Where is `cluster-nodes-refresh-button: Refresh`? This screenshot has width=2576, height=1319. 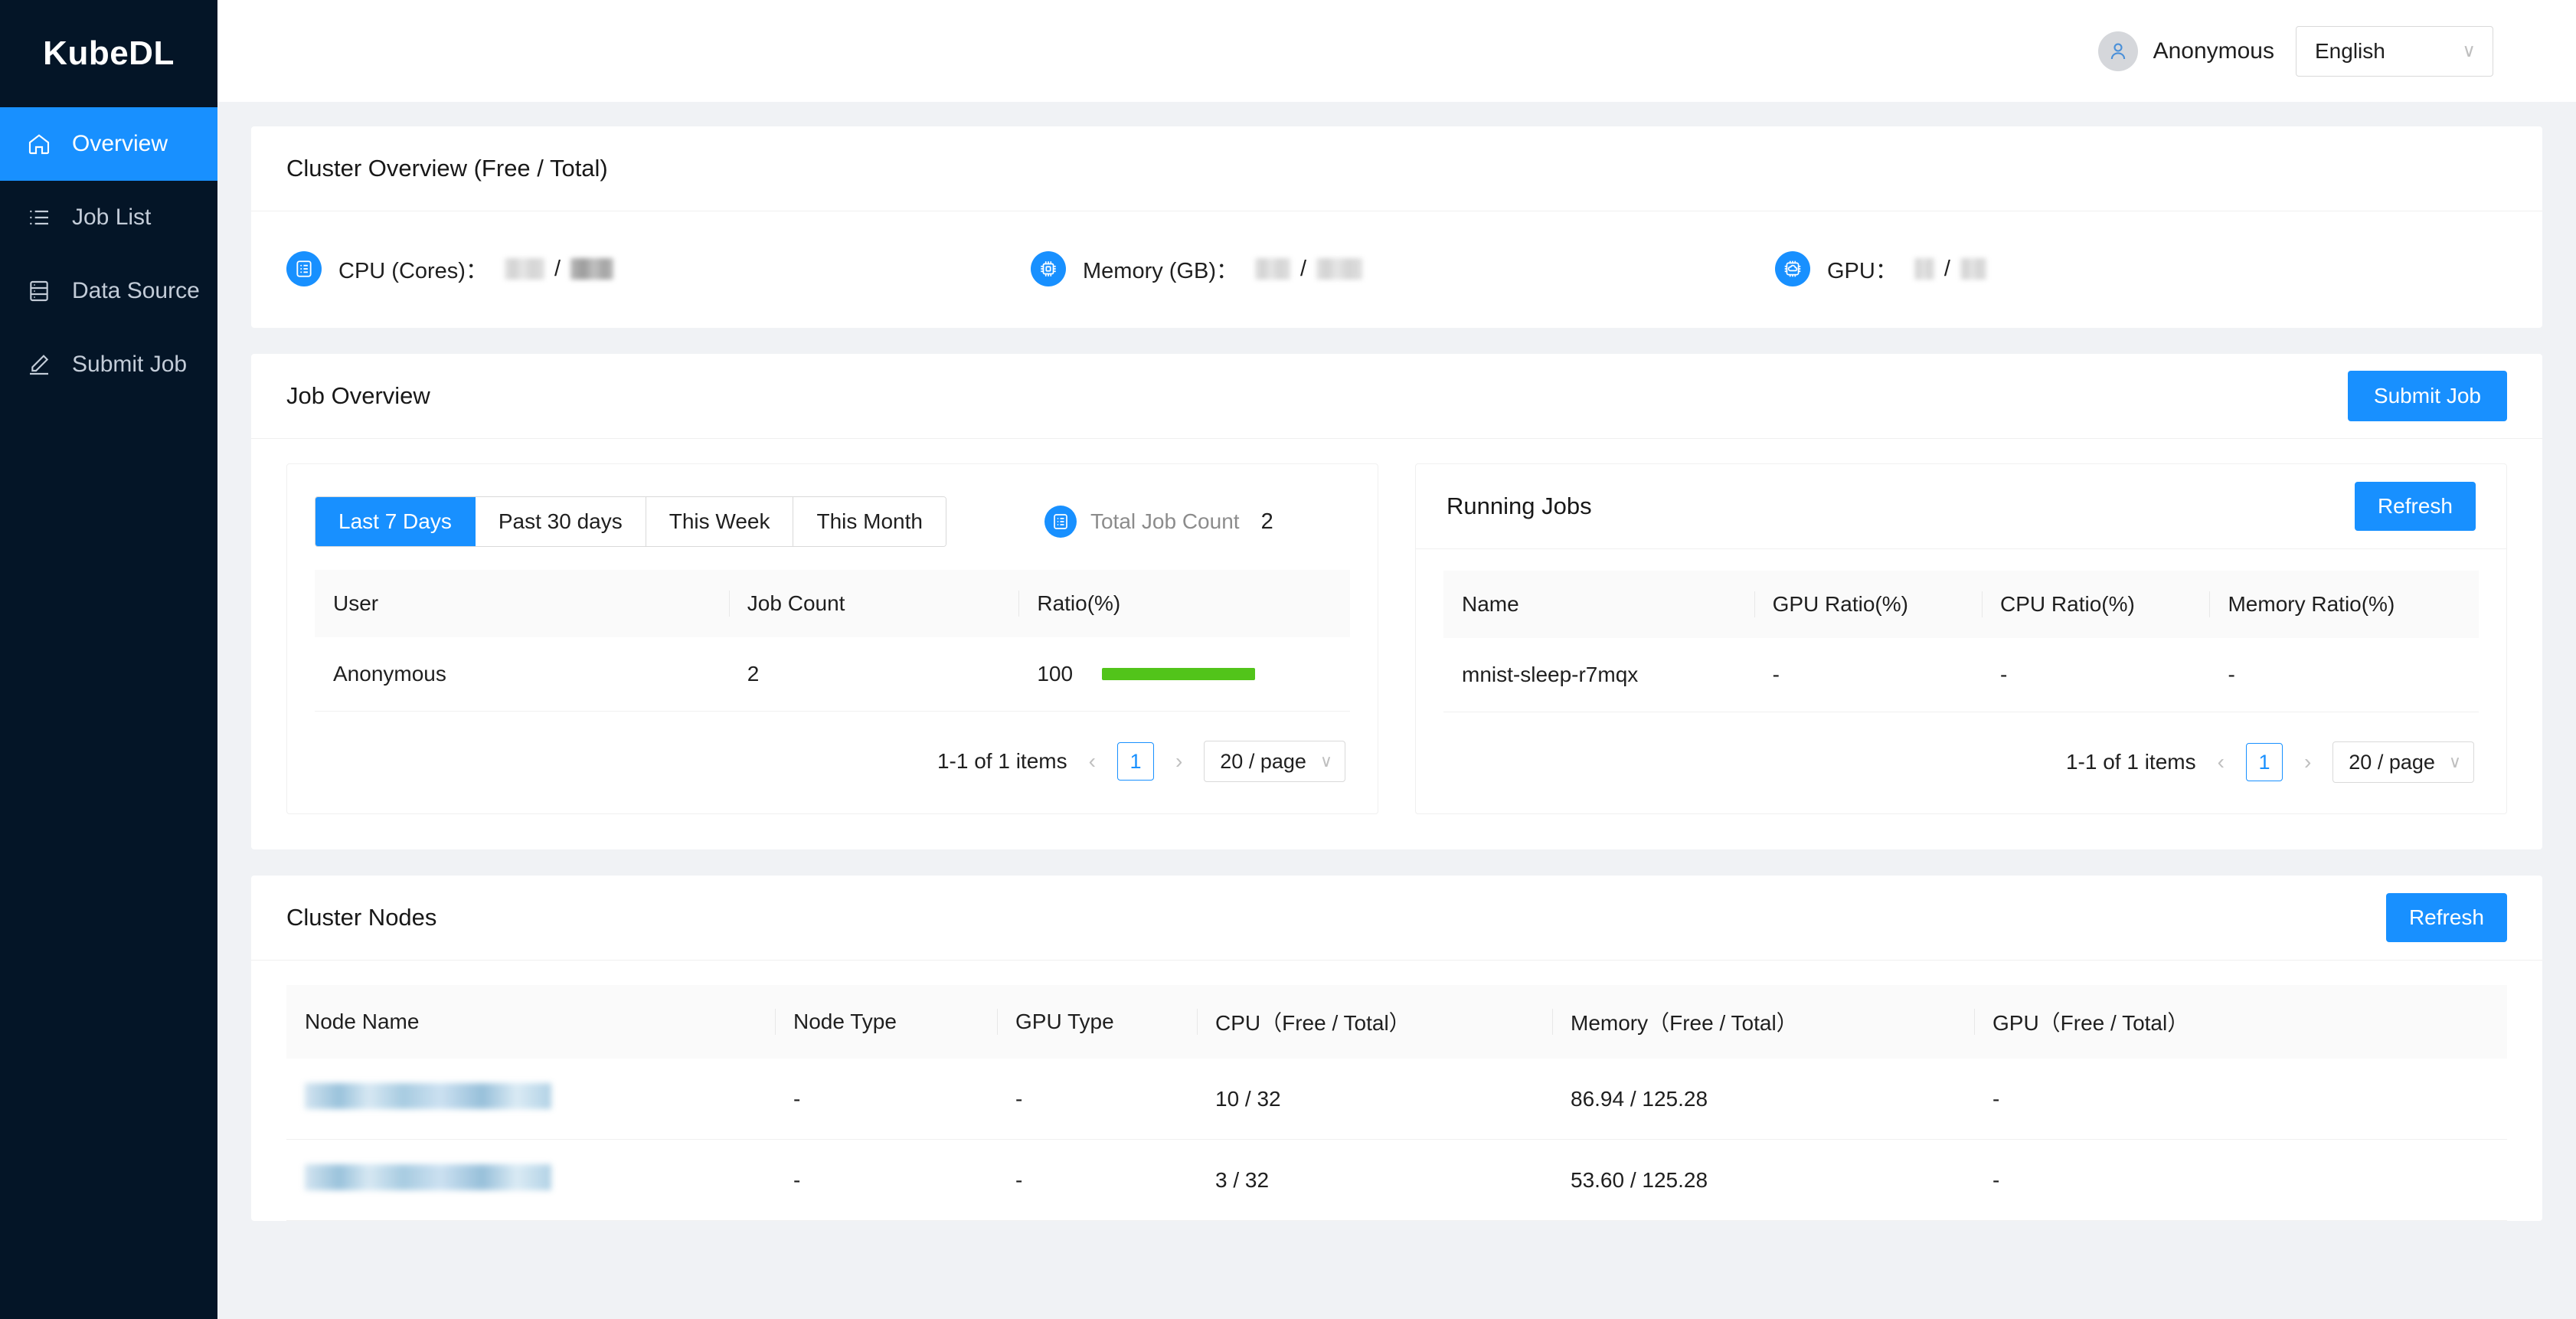 cluster-nodes-refresh-button: Refresh is located at coordinates (2446, 917).